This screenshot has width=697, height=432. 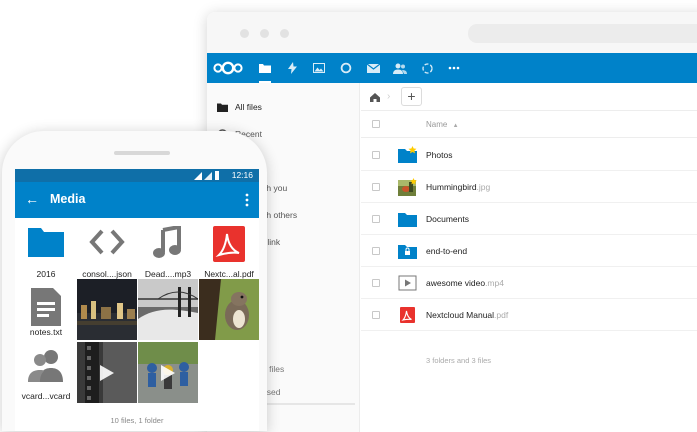 I want to click on code-icon, so click(x=107, y=242).